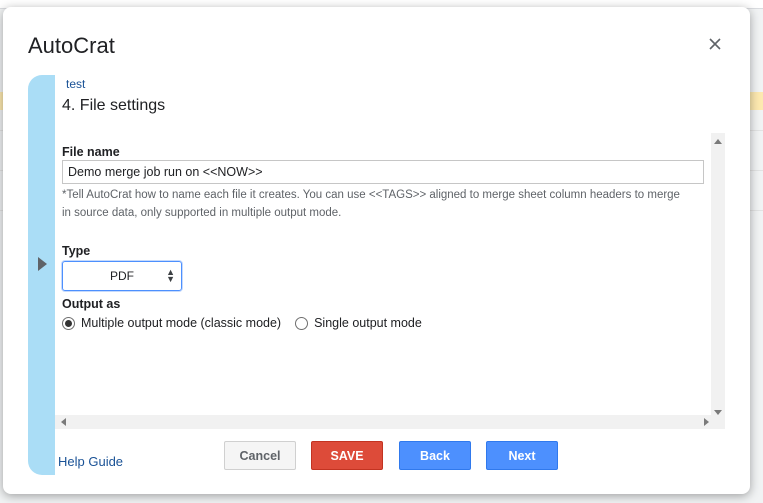 The height and width of the screenshot is (503, 763). I want to click on horizontal-scrollbar, so click(384, 422).